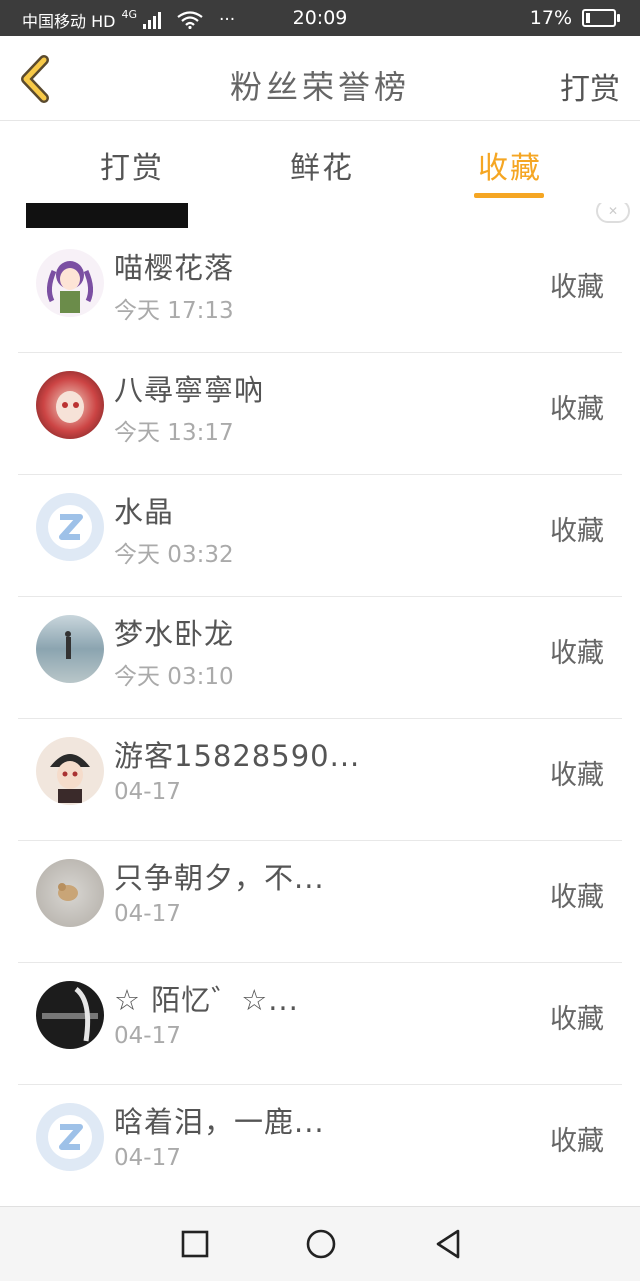  I want to click on close-icon: ✕, so click(613, 213).